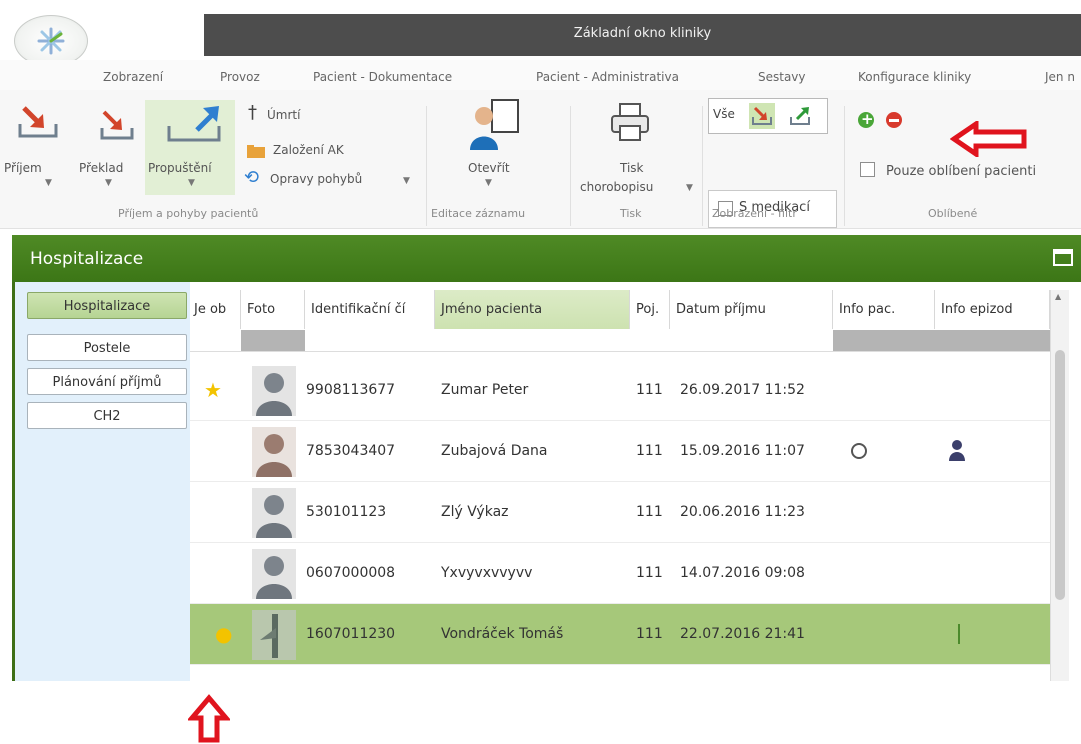 The image size is (1081, 744). I want to click on admission-date: 14.07.2016 09:08, so click(742, 573).